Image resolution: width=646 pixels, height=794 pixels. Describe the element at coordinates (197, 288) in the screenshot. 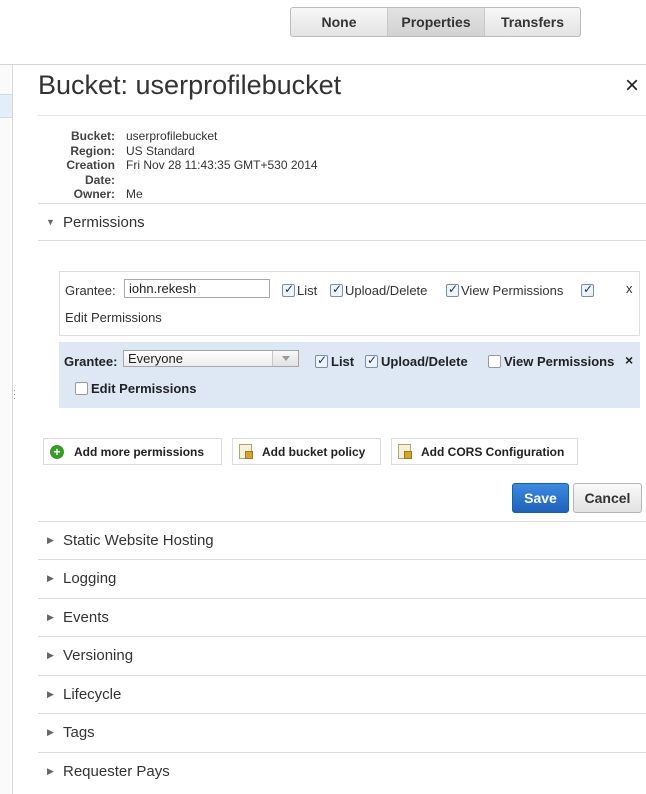

I see `grantee-input: iohn.rekesh` at that location.